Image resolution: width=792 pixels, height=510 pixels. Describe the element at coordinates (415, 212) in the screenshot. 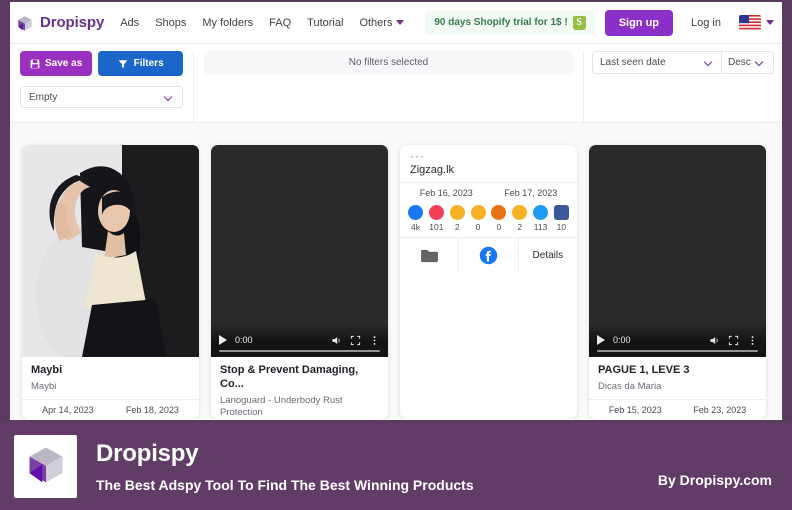

I see `like-icon` at that location.